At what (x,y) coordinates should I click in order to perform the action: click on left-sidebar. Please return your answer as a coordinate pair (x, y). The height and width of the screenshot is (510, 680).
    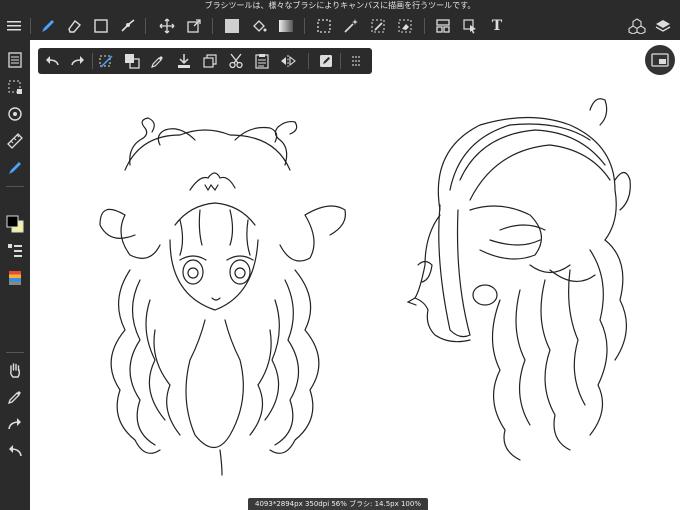
    Looking at the image, I should click on (15, 275).